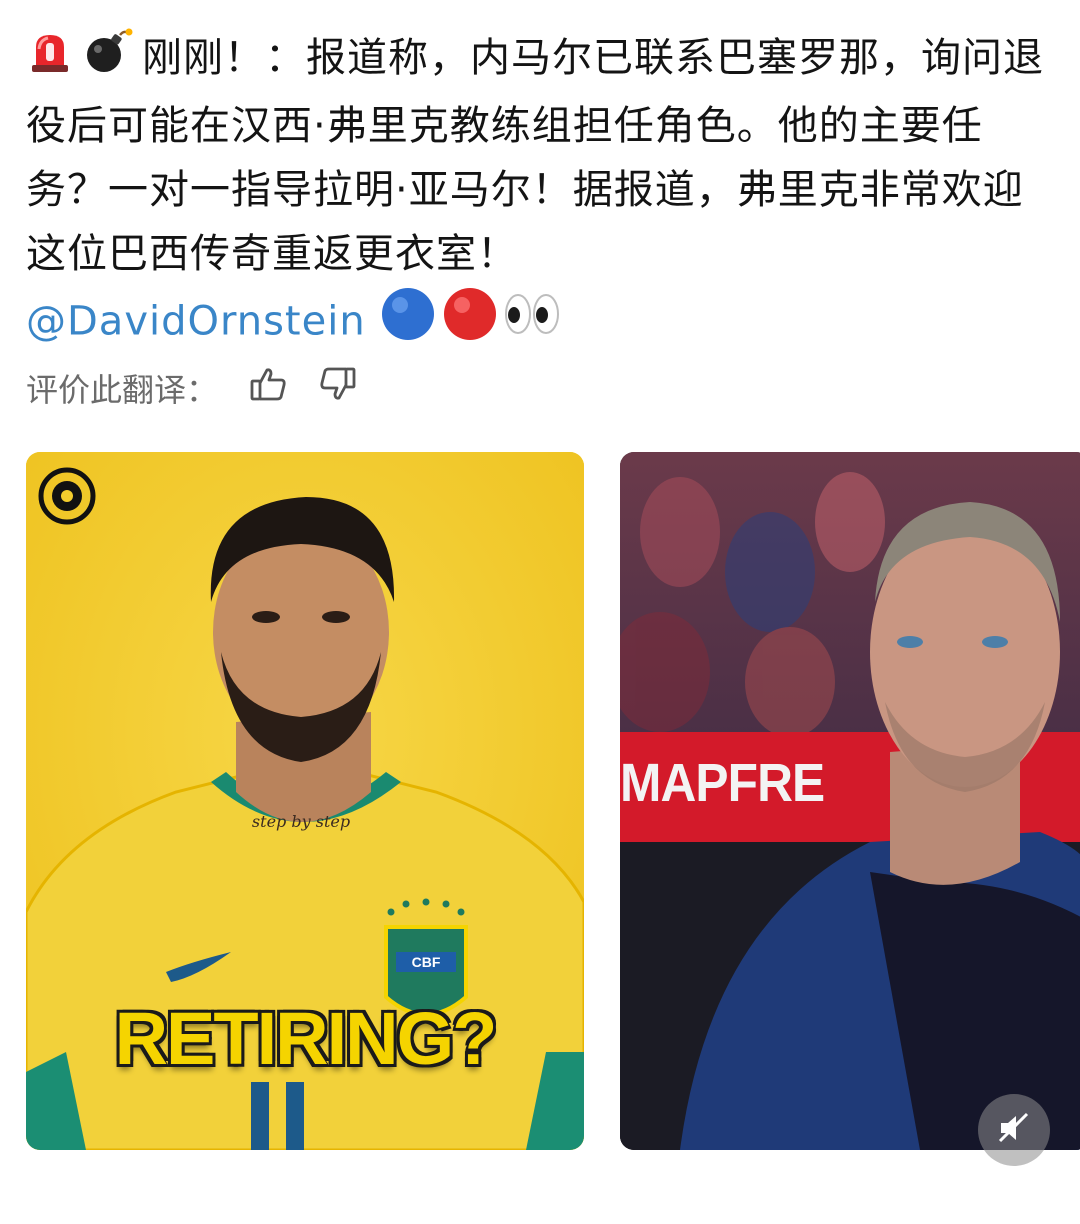  I want to click on neck-tattoo-text: step by step, so click(301, 821).